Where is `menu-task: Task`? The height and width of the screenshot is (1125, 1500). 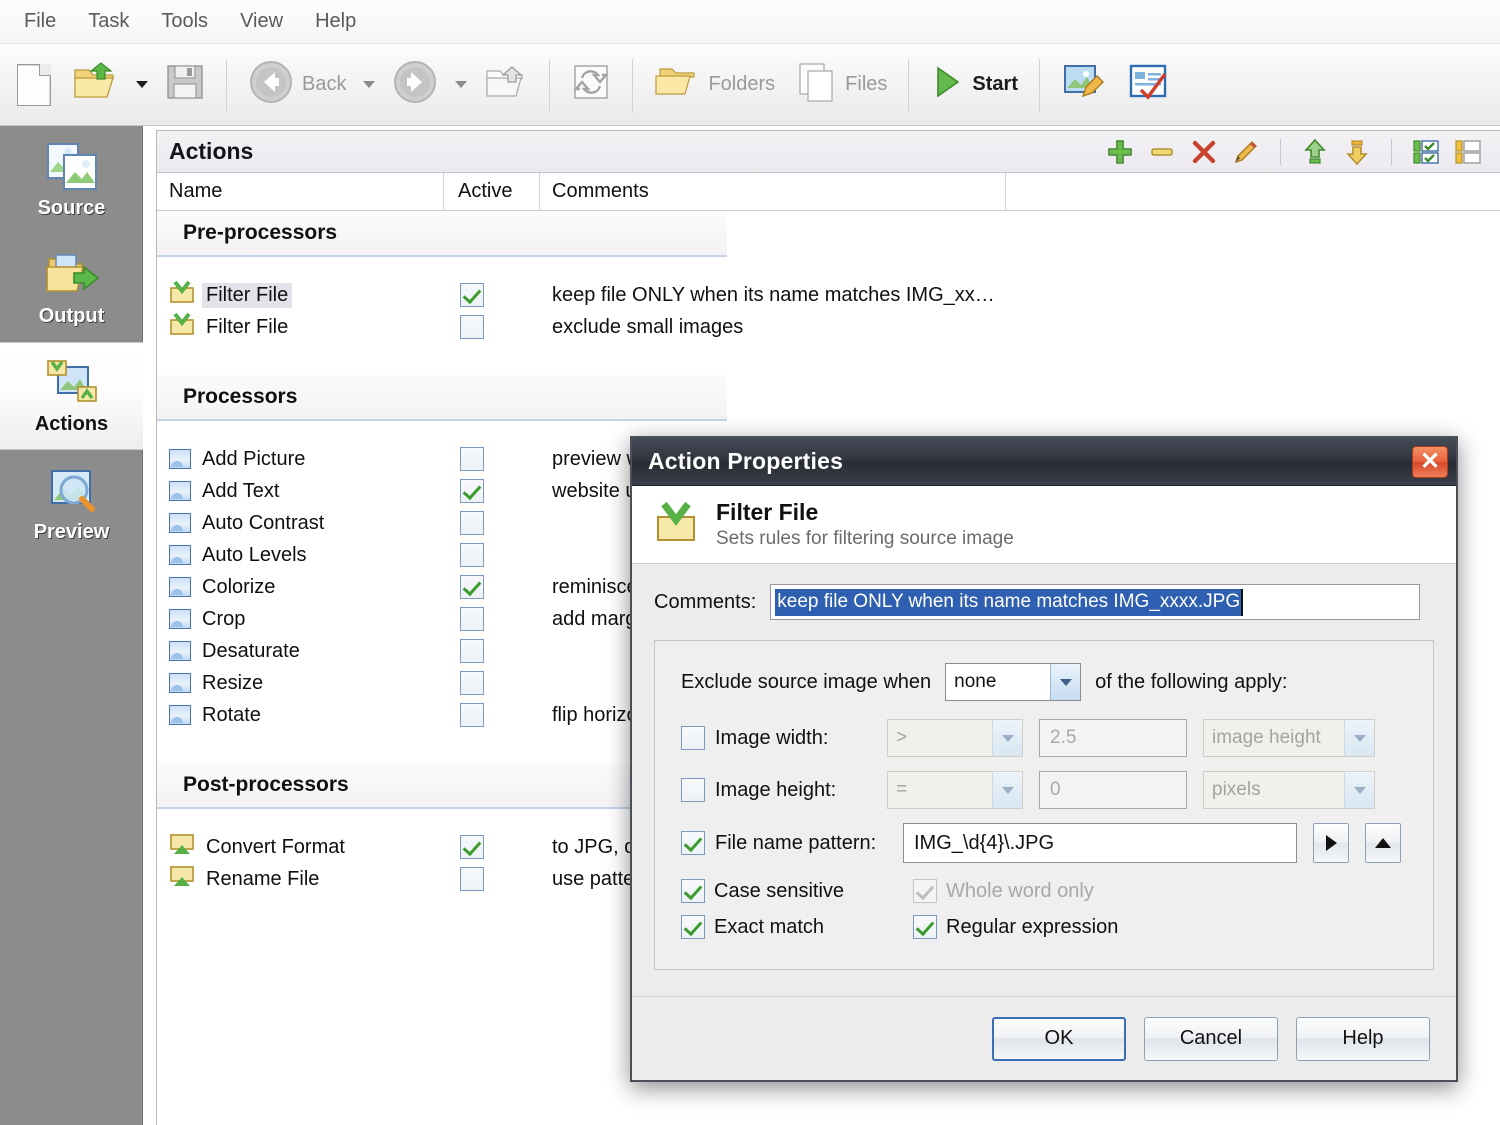
menu-task: Task is located at coordinates (108, 21).